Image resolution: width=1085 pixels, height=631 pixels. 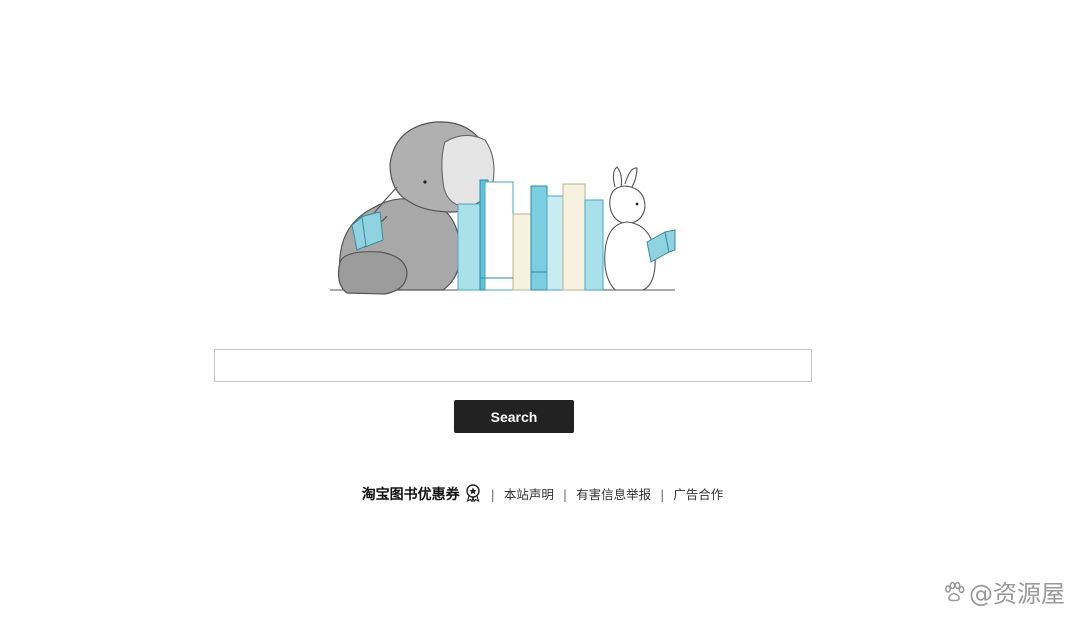 I want to click on rabbit-figure, so click(x=640, y=228).